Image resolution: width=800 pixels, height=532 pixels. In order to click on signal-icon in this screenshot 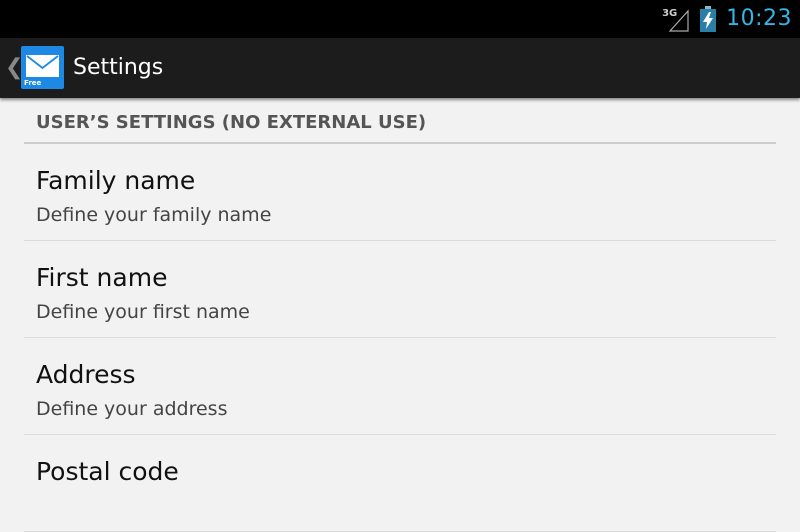, I will do `click(678, 20)`.